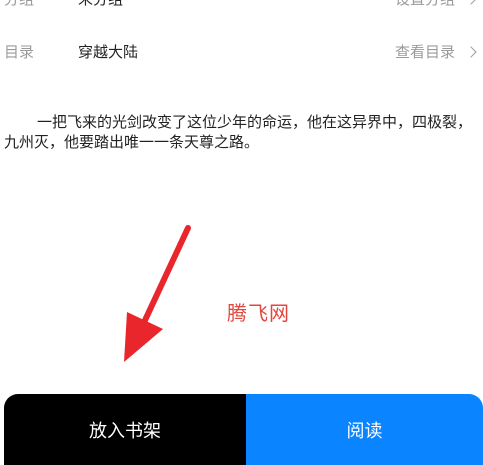 This screenshot has height=465, width=483. Describe the element at coordinates (125, 429) in the screenshot. I see `add-to-shelf-button: 放入书架` at that location.